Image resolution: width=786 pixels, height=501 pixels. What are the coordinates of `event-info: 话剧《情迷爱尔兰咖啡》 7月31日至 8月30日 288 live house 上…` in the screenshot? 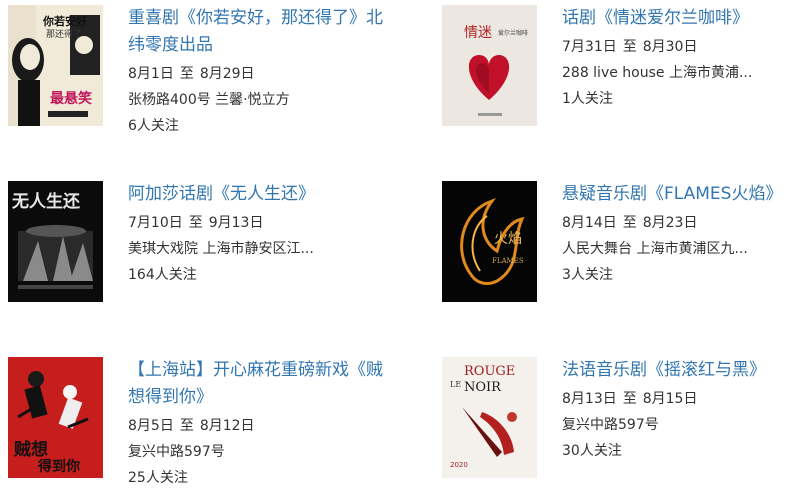 It's located at (674, 58).